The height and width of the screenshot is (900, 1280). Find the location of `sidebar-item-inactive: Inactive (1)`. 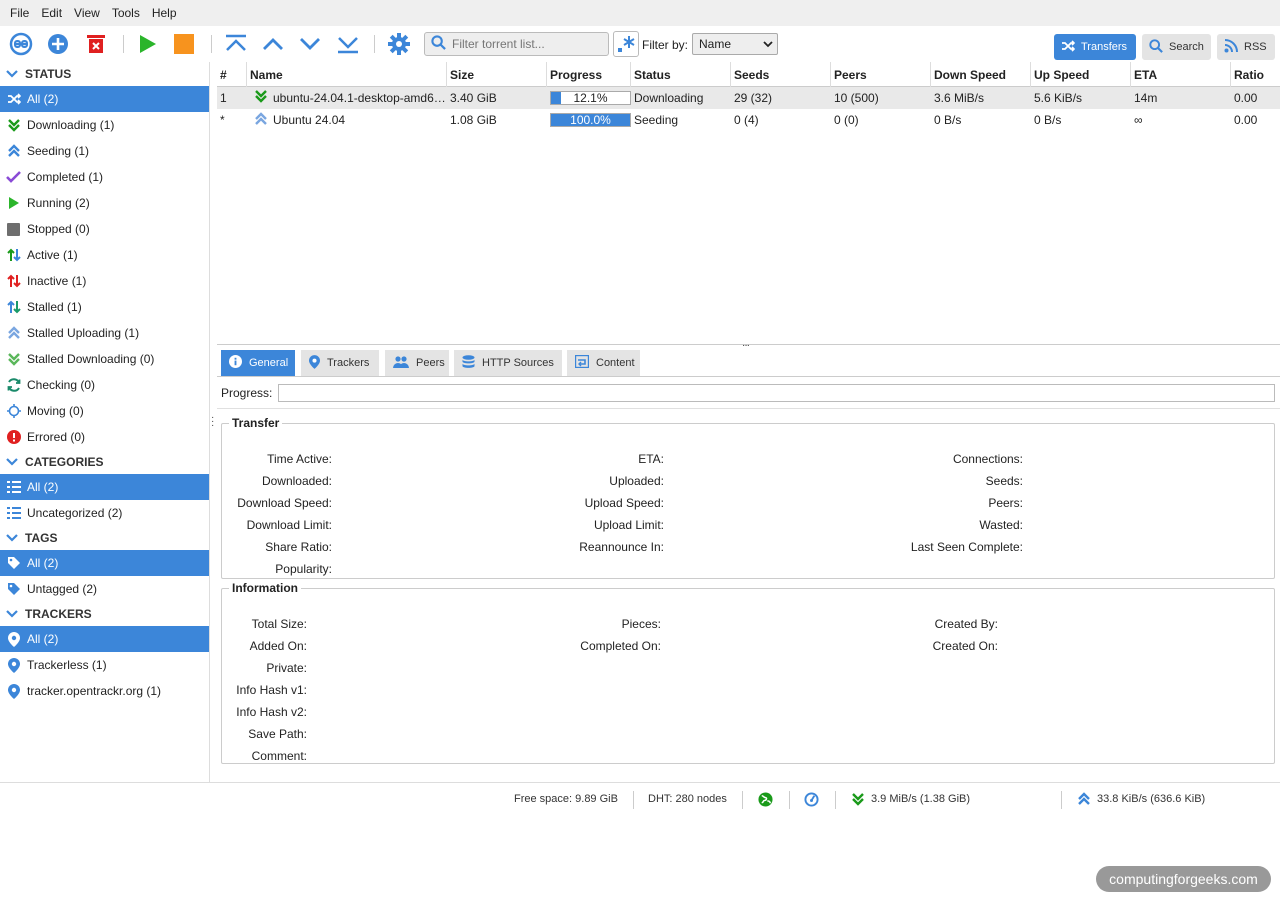

sidebar-item-inactive: Inactive (1) is located at coordinates (104, 281).